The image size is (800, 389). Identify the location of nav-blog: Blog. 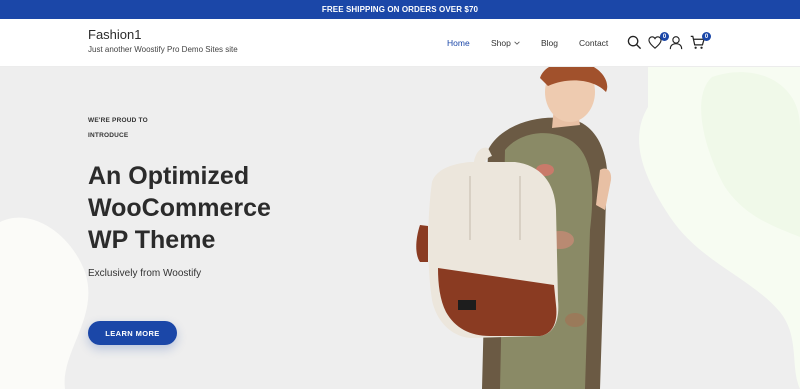
(549, 43).